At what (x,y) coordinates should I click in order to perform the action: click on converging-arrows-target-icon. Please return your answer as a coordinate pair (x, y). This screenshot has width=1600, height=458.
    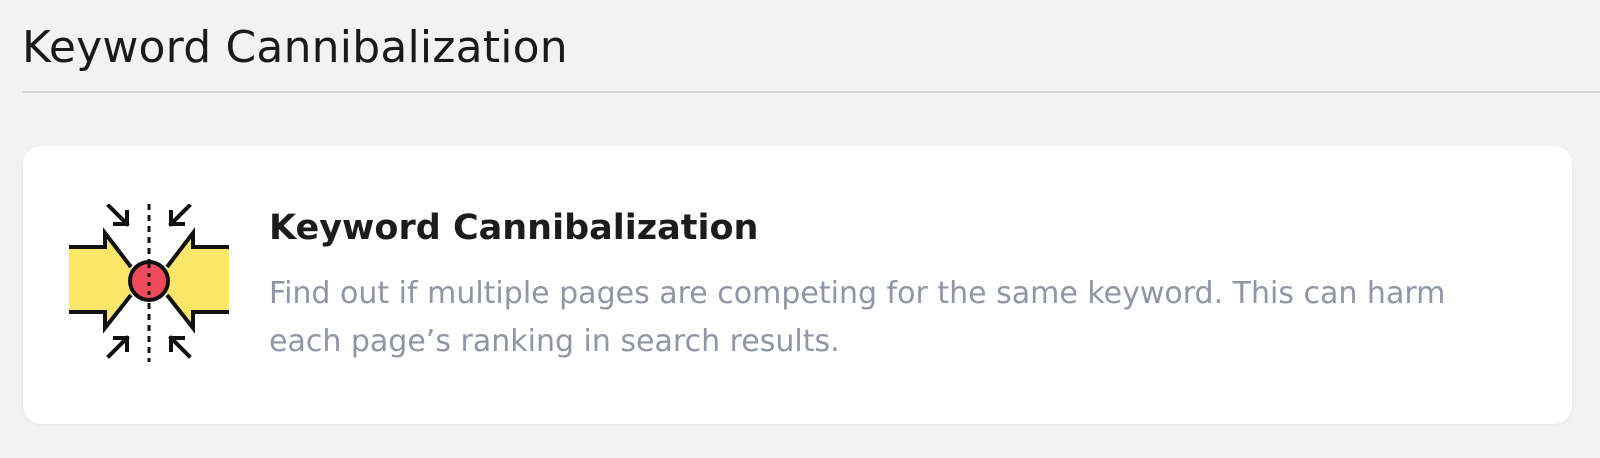
    Looking at the image, I should click on (149, 283).